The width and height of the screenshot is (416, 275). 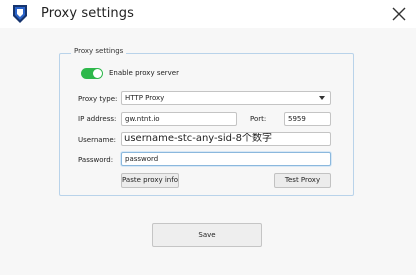 I want to click on save-button: Save, so click(x=207, y=235).